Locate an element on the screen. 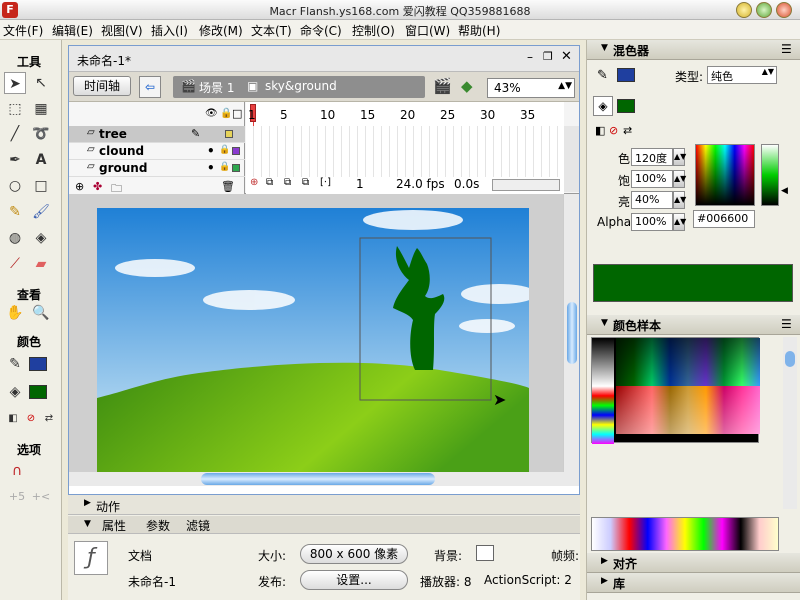 The image size is (800, 600). doc-restore-icon: ❐ is located at coordinates (548, 56).